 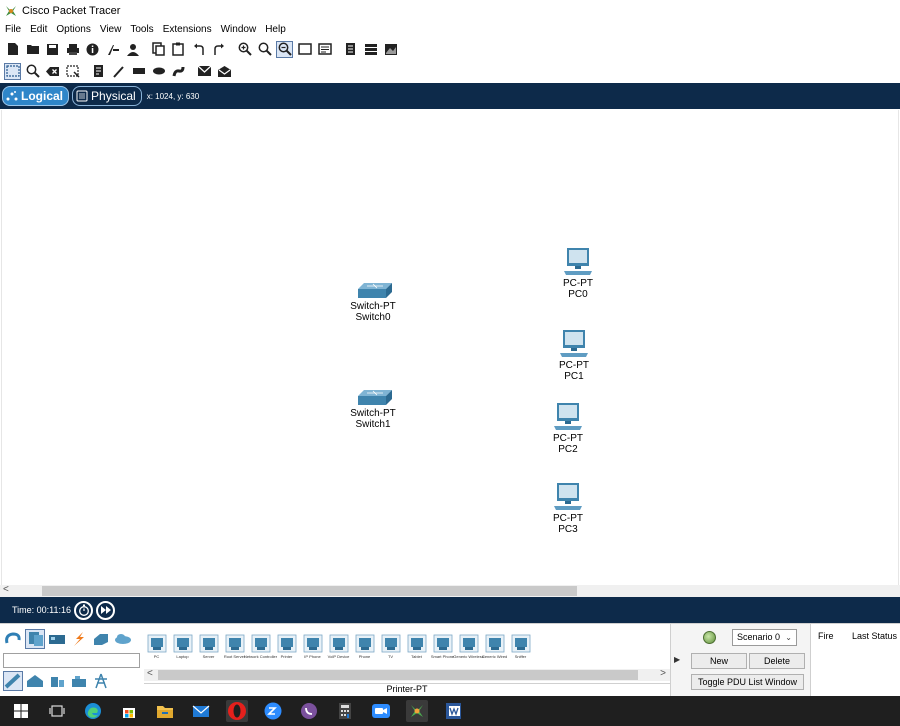 What do you see at coordinates (286, 643) in the screenshot?
I see `device-type-item: Printer` at bounding box center [286, 643].